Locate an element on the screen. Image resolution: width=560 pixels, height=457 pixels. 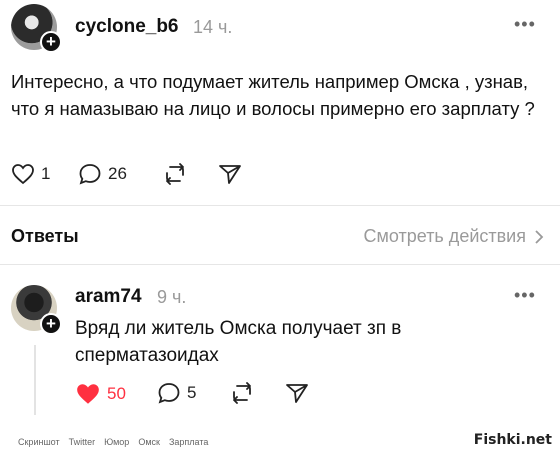
repost-button is located at coordinates (175, 174).